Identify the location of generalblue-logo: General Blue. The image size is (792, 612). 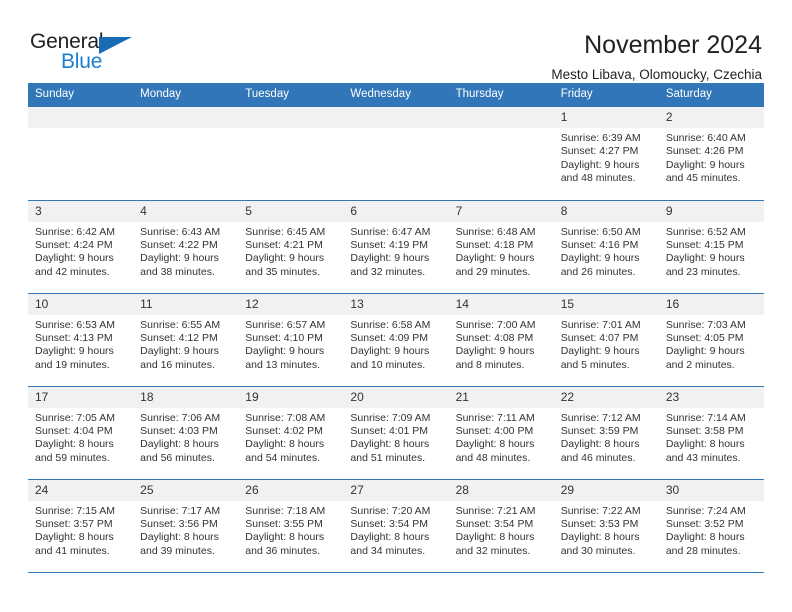
(90, 54).